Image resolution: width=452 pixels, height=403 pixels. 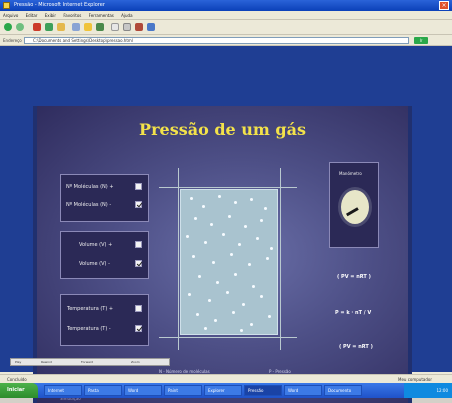 What do you see at coordinates (12, 40) in the screenshot?
I see `address-label: Endereço` at bounding box center [12, 40].